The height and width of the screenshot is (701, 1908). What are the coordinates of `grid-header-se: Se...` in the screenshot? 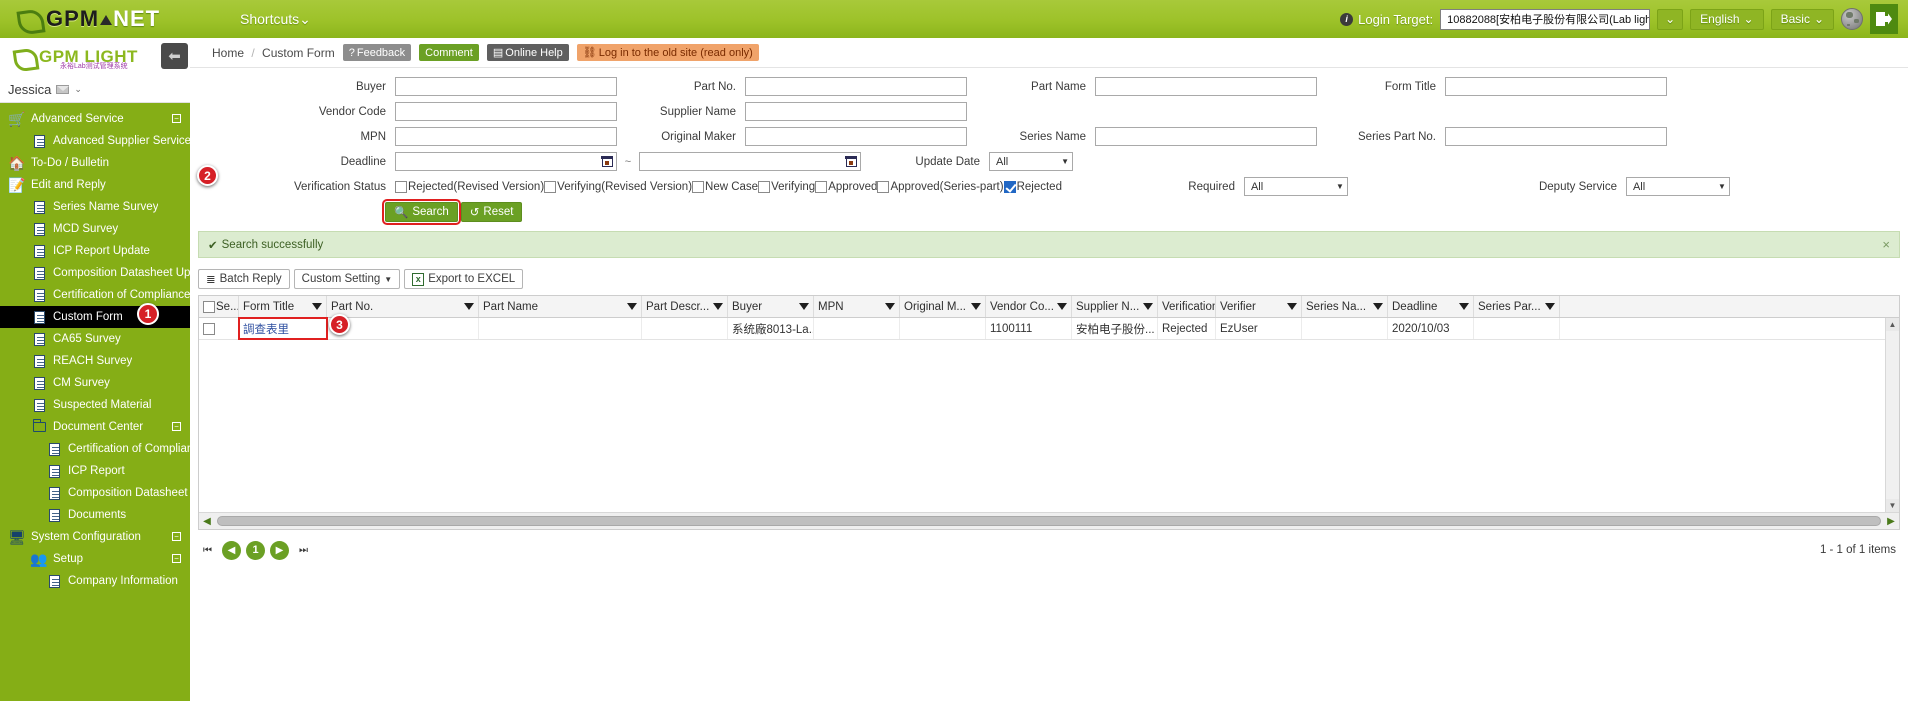 It's located at (219, 306).